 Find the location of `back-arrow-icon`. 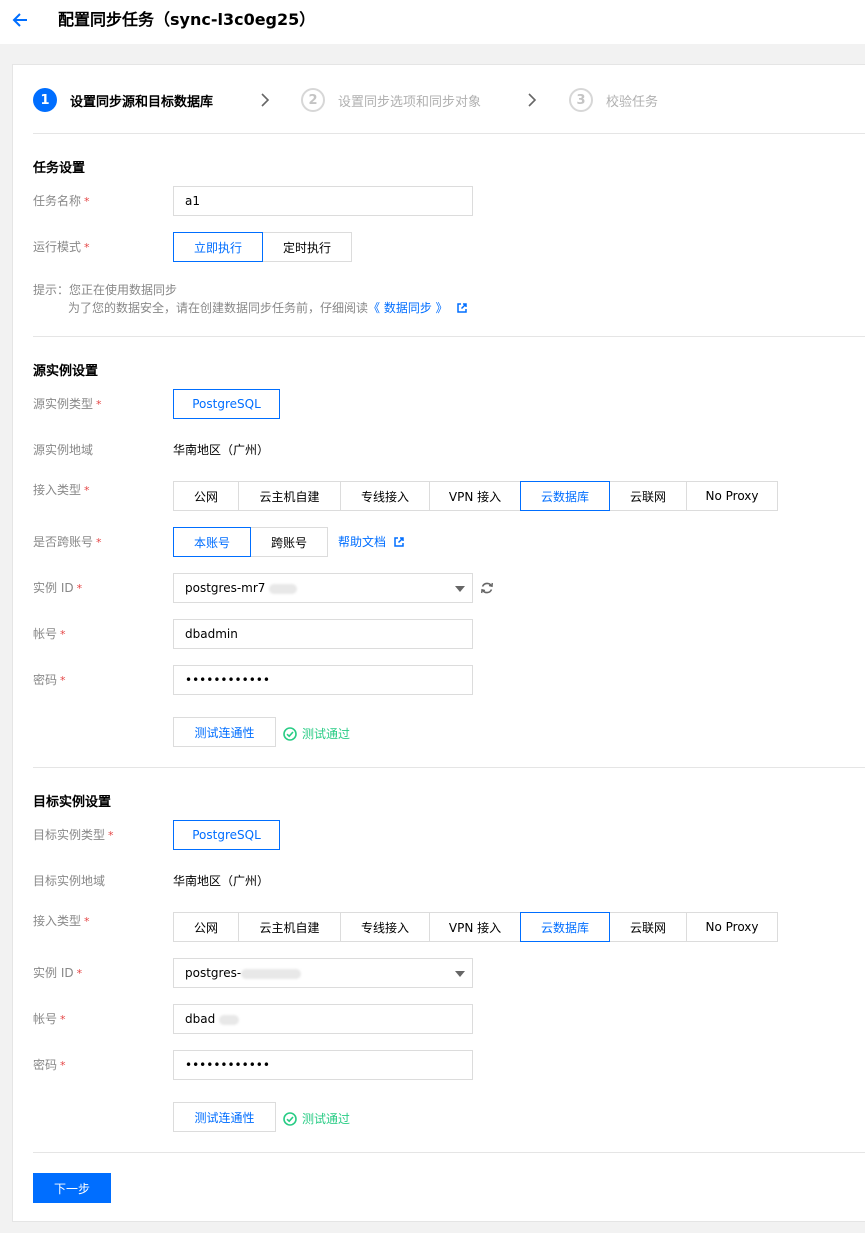

back-arrow-icon is located at coordinates (21, 20).